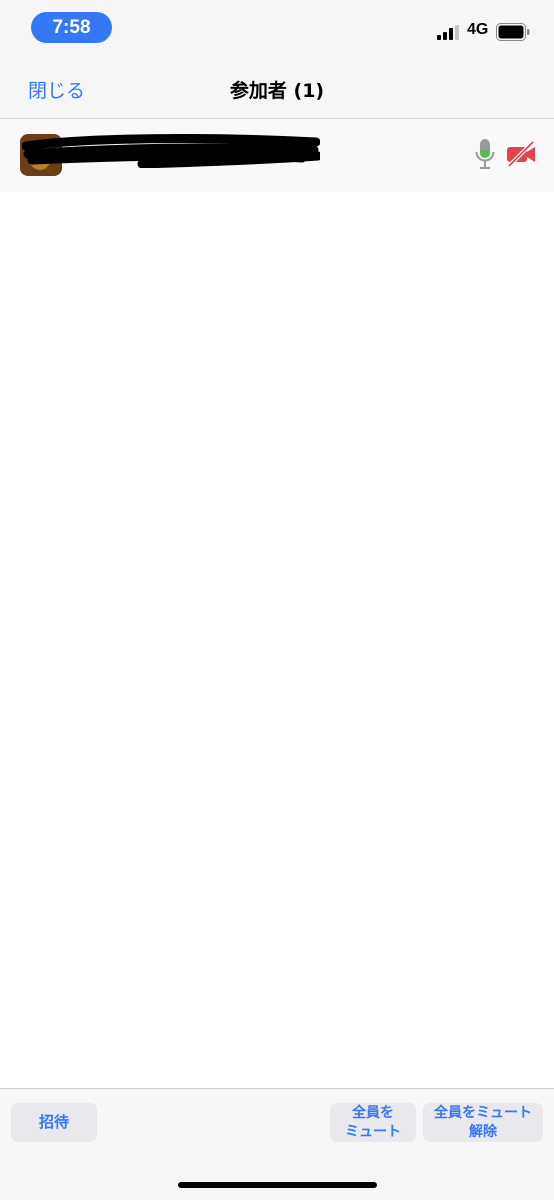 This screenshot has height=1200, width=554. I want to click on home-indicator, so click(277, 1185).